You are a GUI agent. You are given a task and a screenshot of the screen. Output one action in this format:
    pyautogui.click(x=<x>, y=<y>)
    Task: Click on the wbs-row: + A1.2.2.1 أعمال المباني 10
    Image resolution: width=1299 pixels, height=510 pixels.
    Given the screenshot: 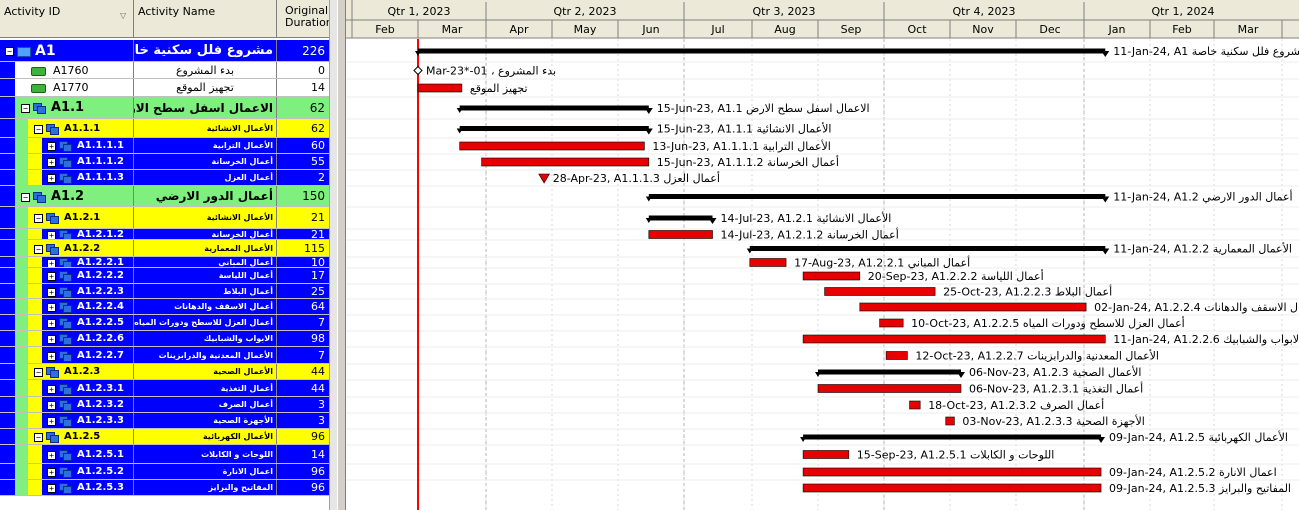 What is the action you would take?
    pyautogui.click(x=164, y=262)
    